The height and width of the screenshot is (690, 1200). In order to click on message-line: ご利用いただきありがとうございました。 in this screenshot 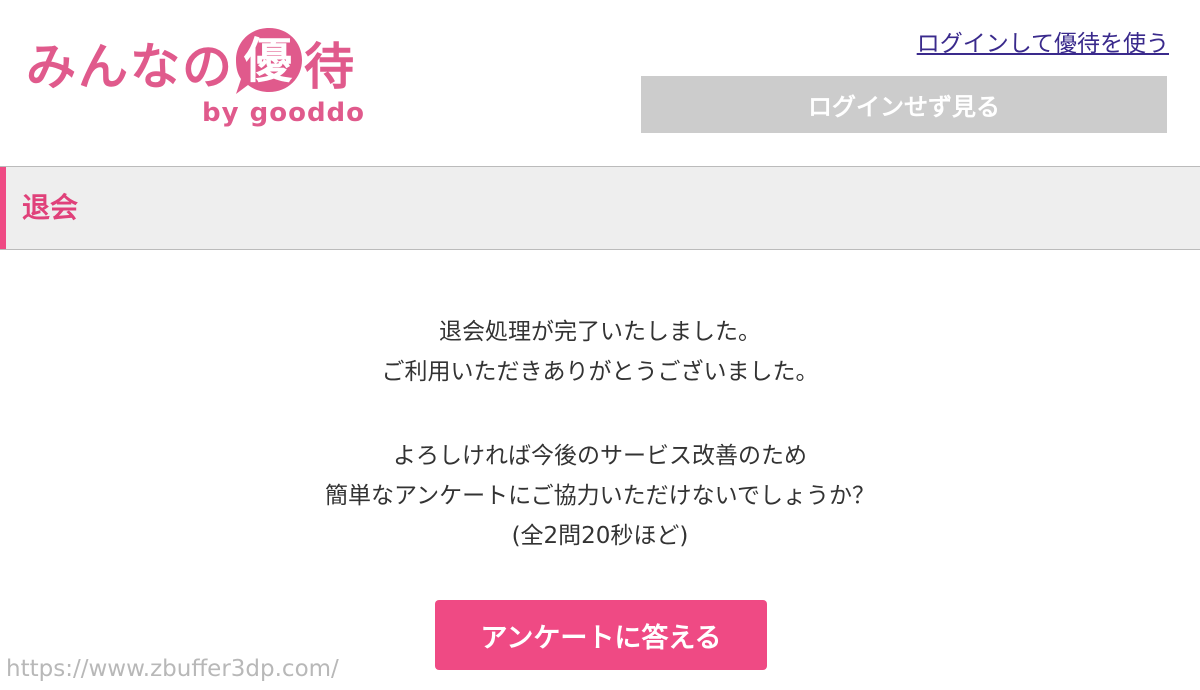, I will do `click(600, 372)`.